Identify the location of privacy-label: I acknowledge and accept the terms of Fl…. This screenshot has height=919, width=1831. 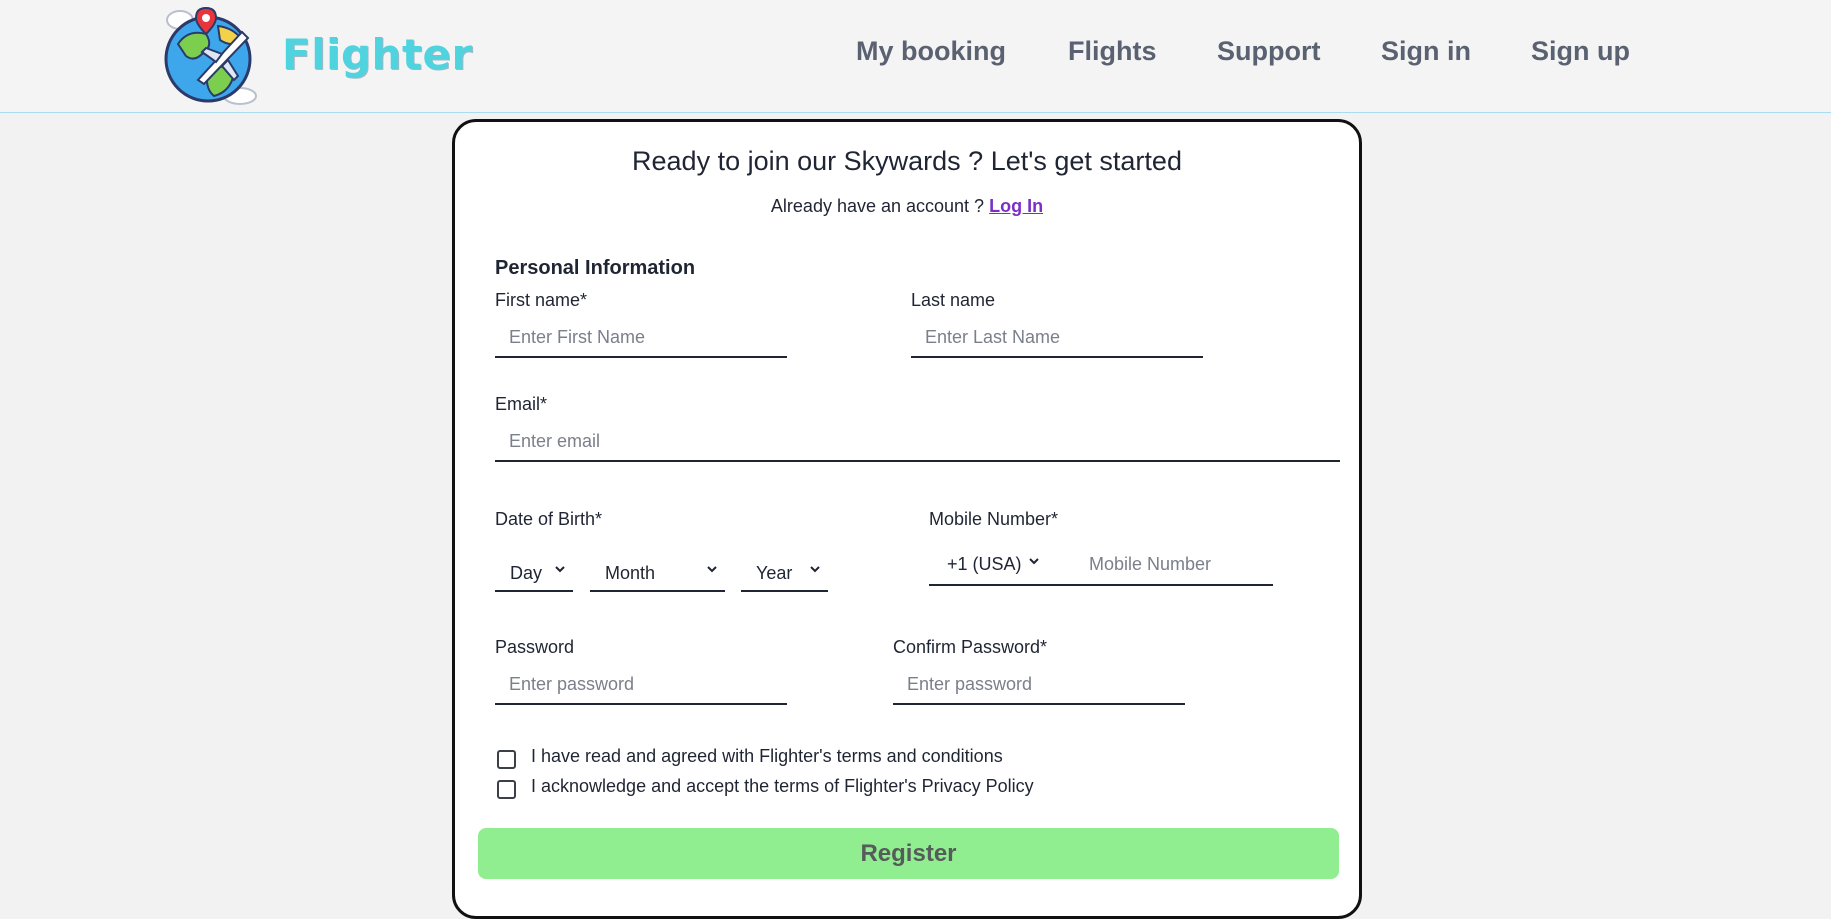
(782, 786).